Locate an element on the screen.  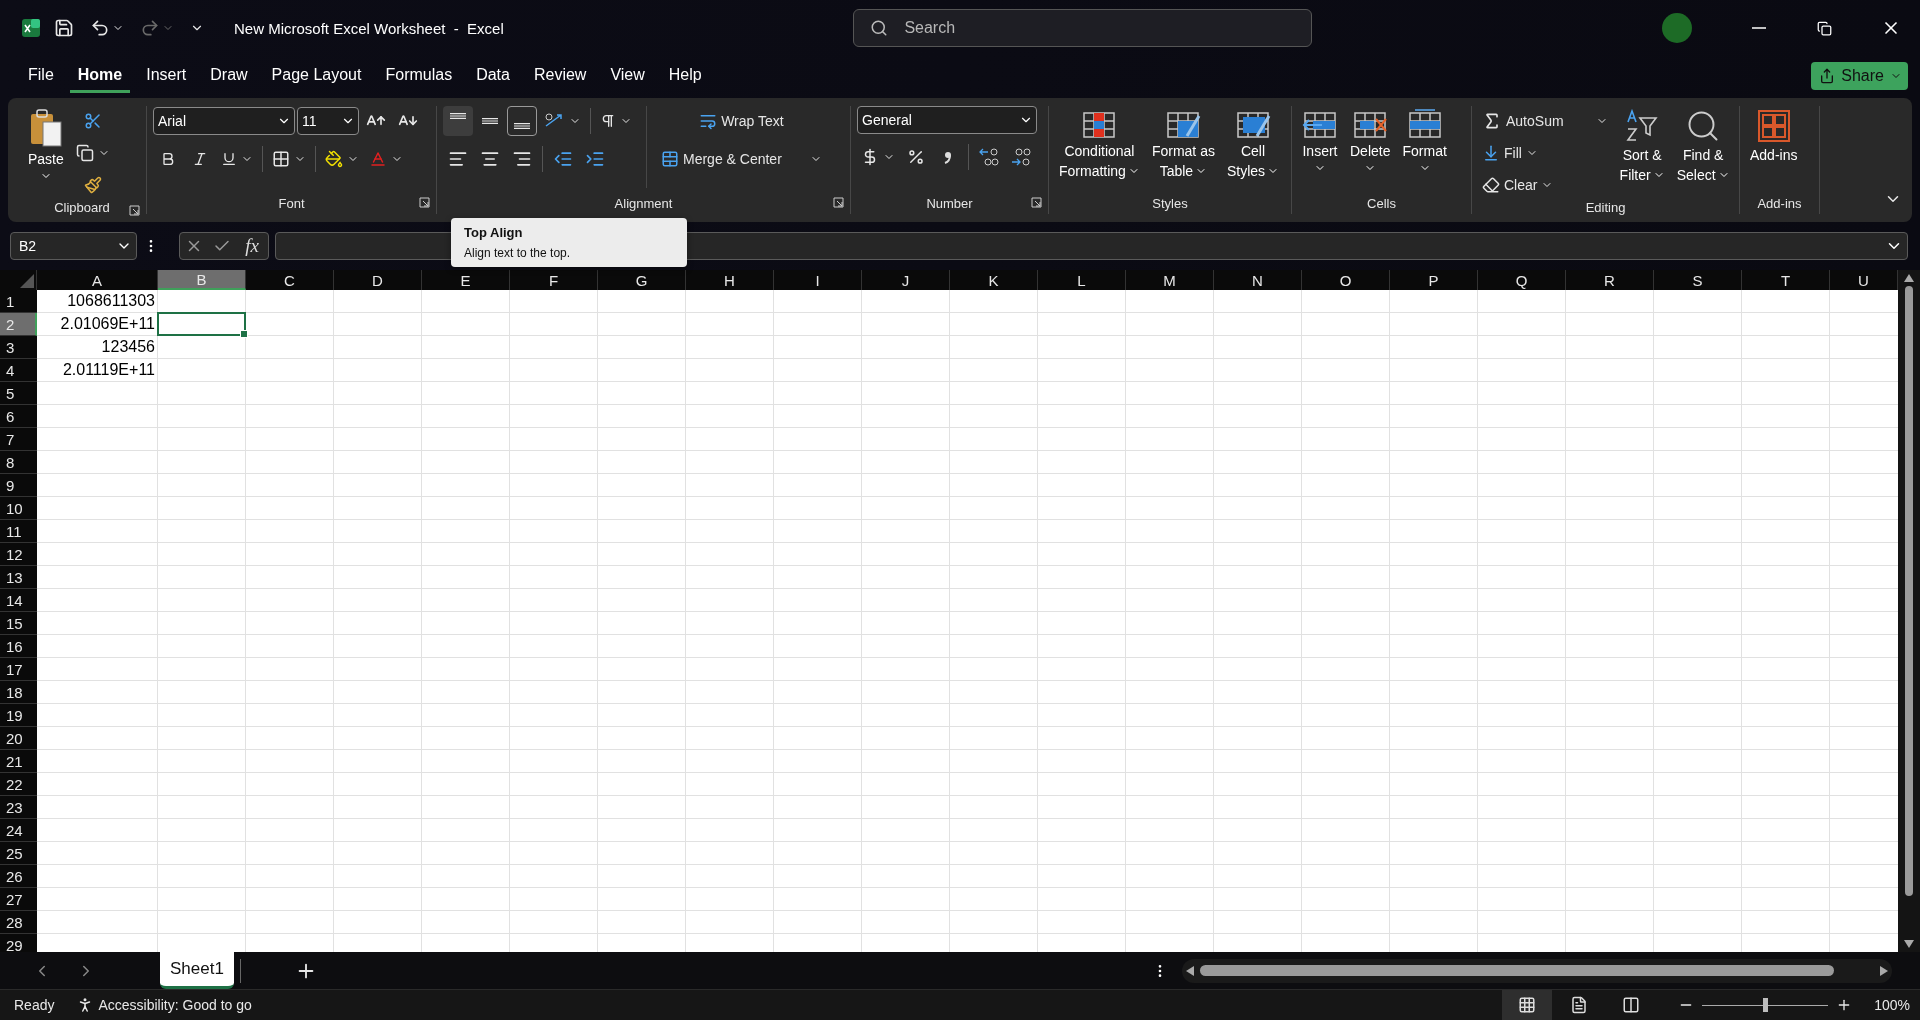
row-header: 16 is located at coordinates (18, 646).